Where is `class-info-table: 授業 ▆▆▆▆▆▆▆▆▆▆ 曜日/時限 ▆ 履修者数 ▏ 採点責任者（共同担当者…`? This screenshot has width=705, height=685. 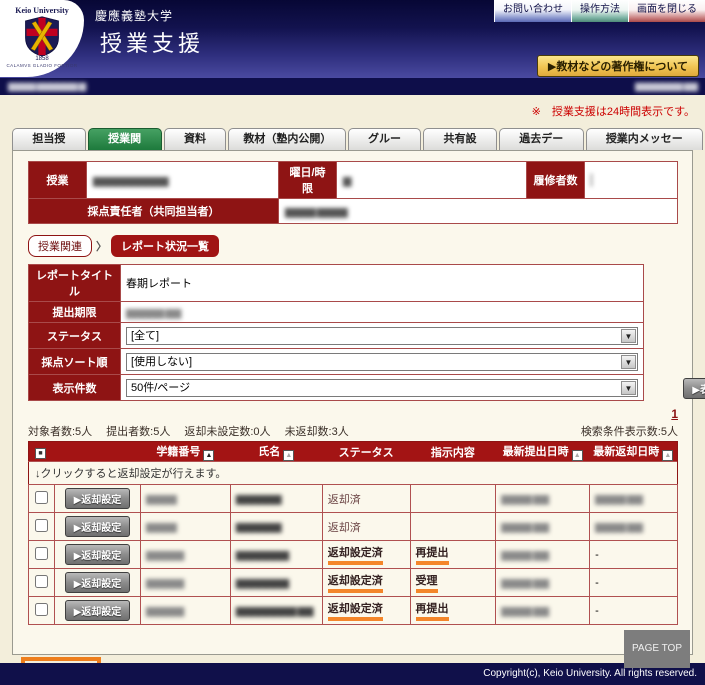
class-info-table: 授業 ▆▆▆▆▆▆▆▆▆▆ 曜日/時限 ▆ 履修者数 ▏ 採点責任者（共同担当者… is located at coordinates (353, 192).